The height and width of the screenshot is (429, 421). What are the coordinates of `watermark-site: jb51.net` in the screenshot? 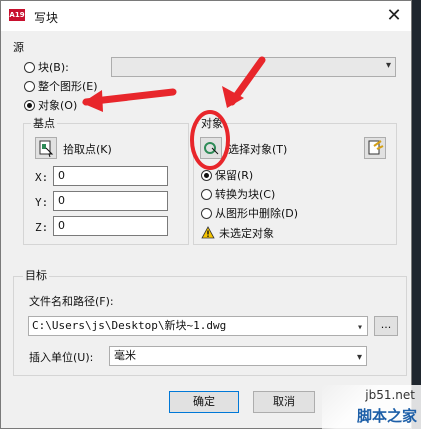 It's located at (390, 395).